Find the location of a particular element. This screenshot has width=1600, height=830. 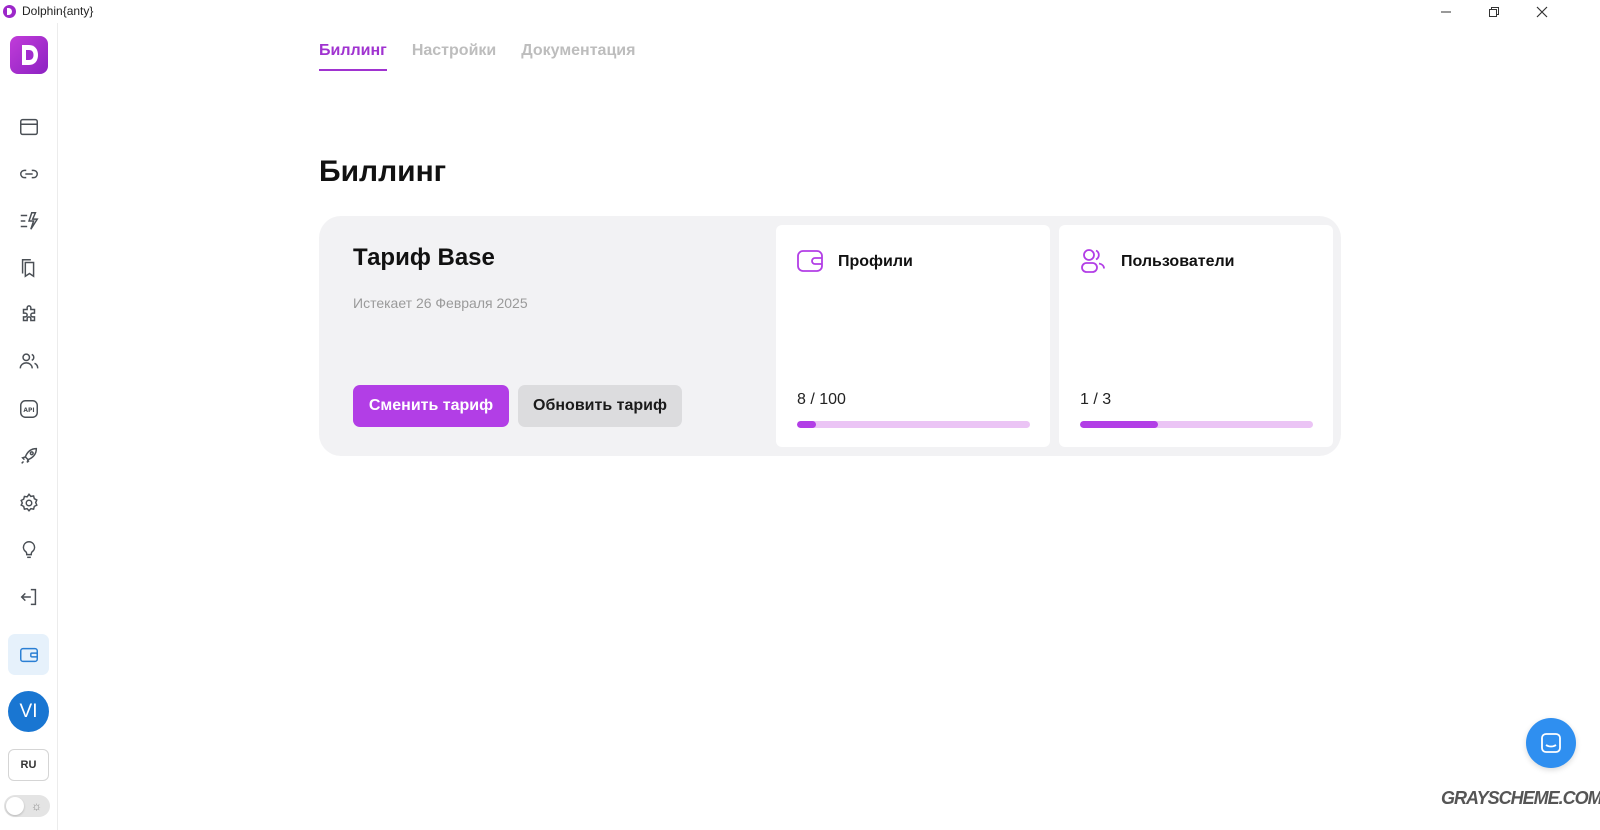

dolphin-logo is located at coordinates (29, 55).